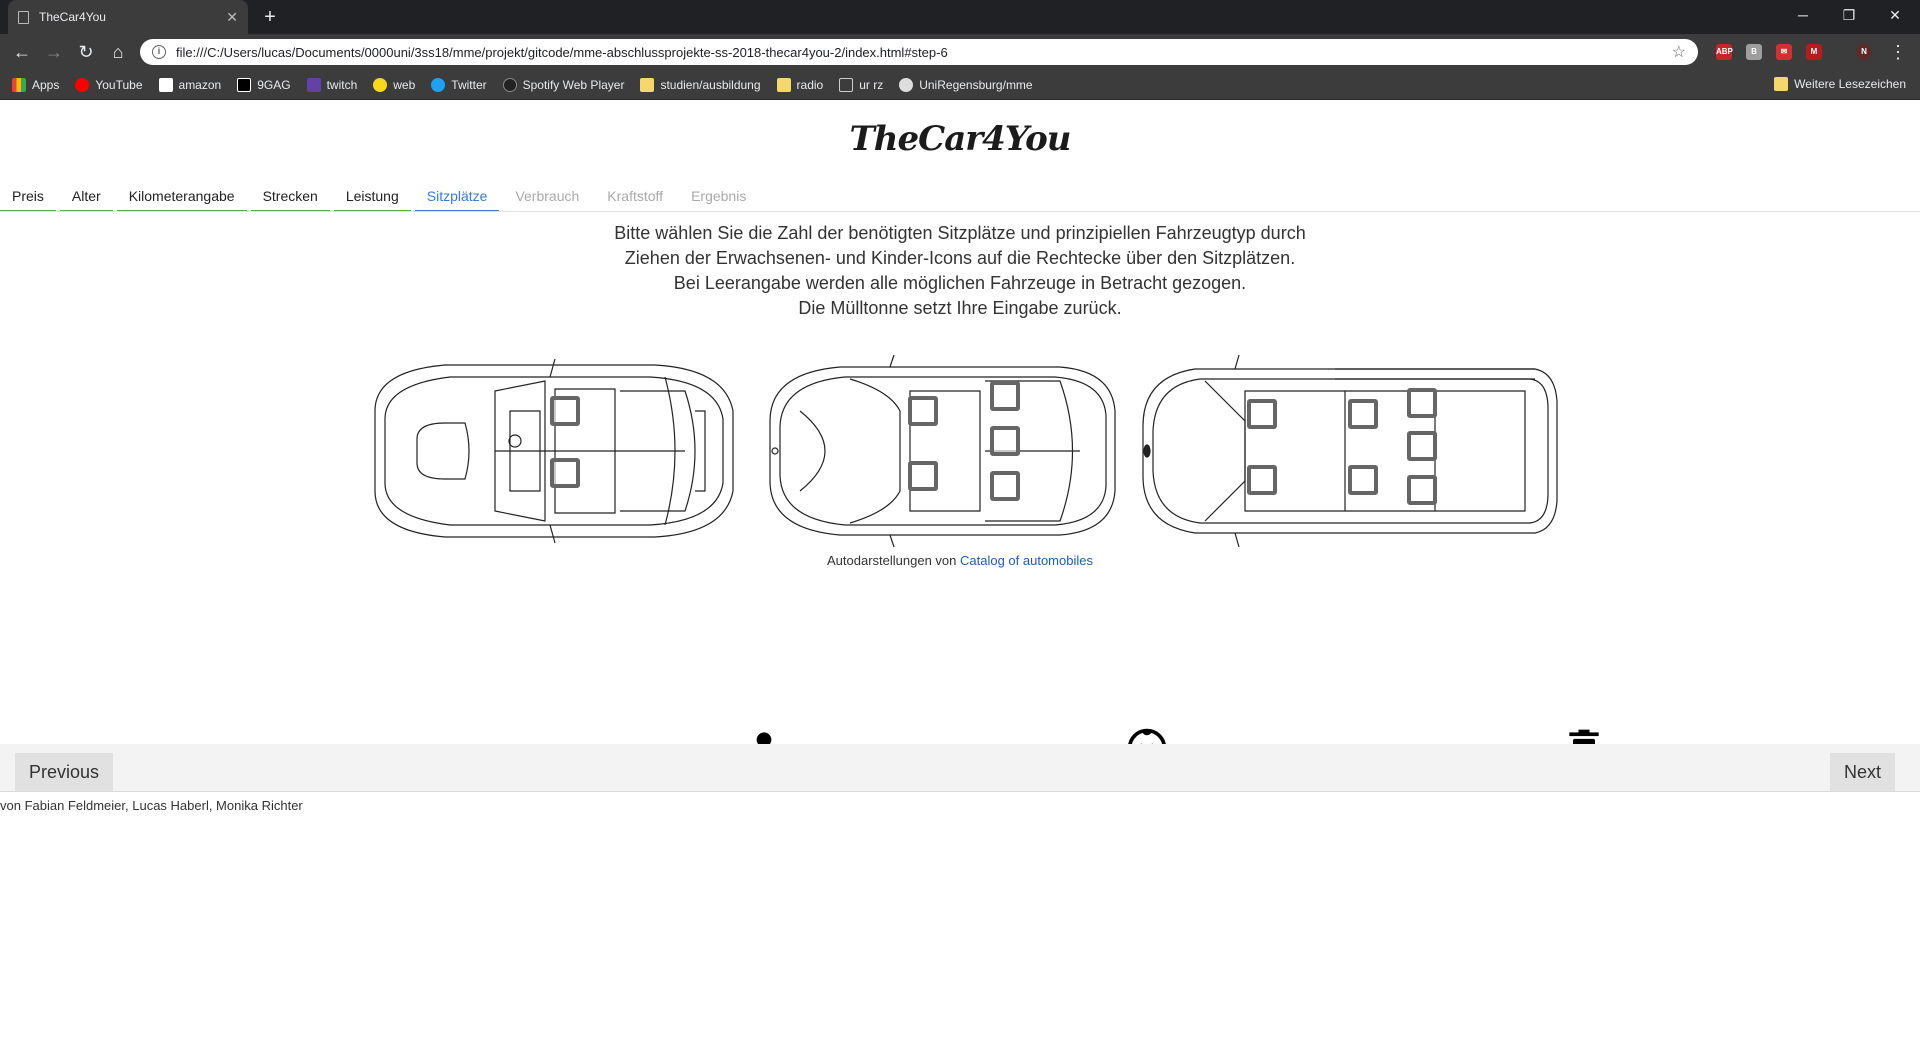 This screenshot has width=1920, height=1040. I want to click on bookmark-twitter: Twitter, so click(459, 84).